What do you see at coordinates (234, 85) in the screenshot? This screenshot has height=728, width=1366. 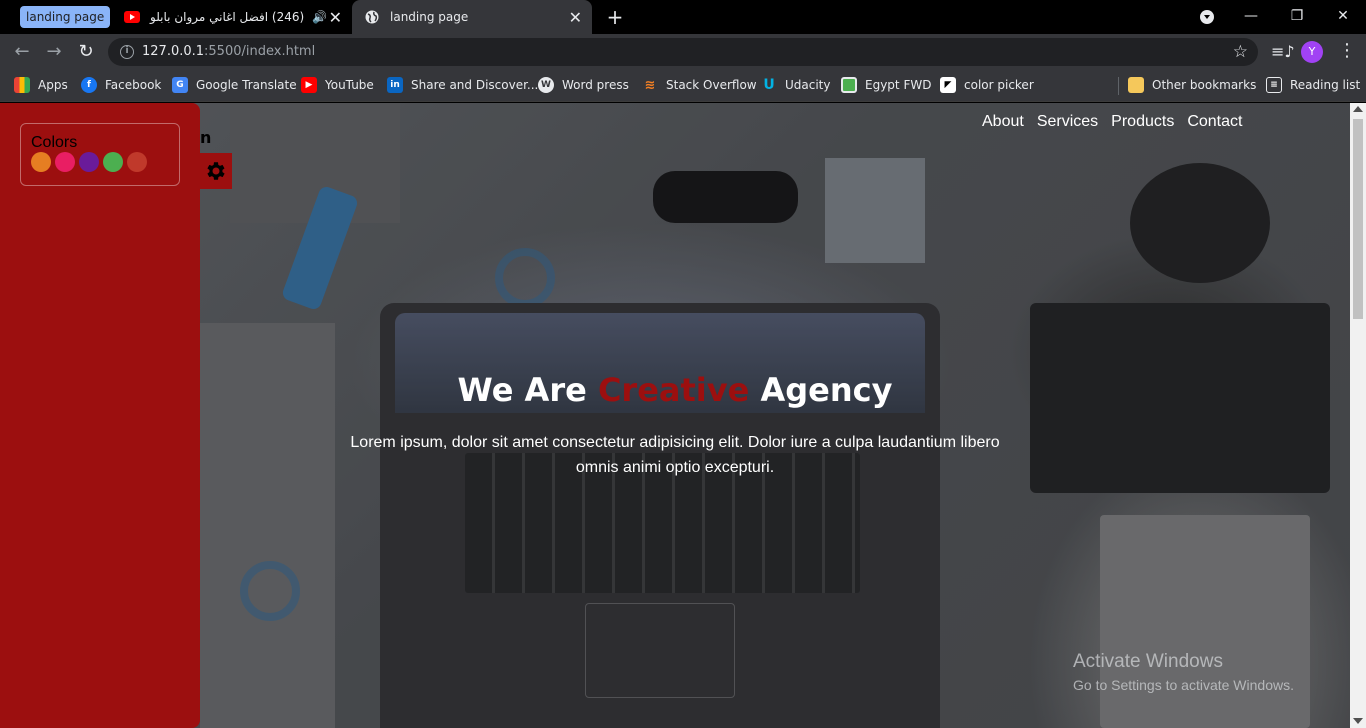 I see `bookmark-google-translate: G Google Translate` at bounding box center [234, 85].